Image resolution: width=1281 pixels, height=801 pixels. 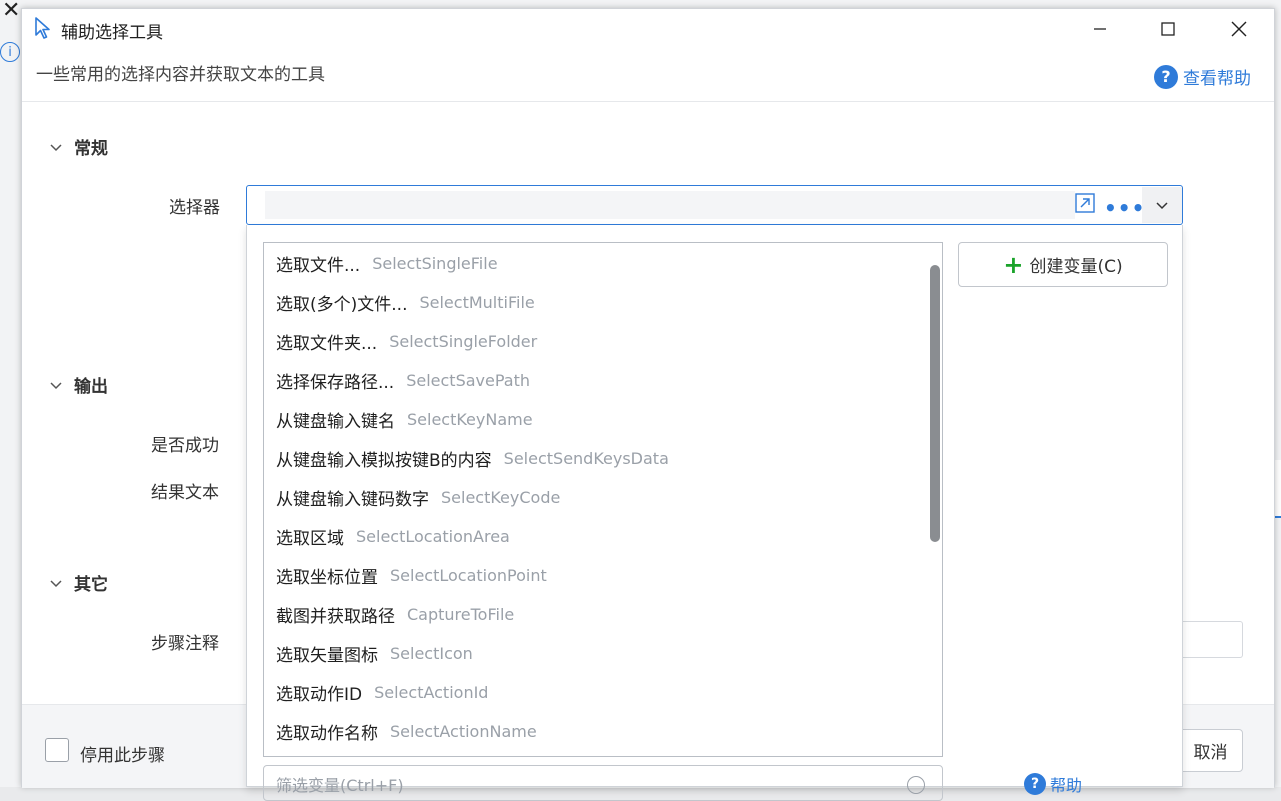 I want to click on list-item: 从键盘输入键码数字 SelectKeyCode, so click(x=418, y=497).